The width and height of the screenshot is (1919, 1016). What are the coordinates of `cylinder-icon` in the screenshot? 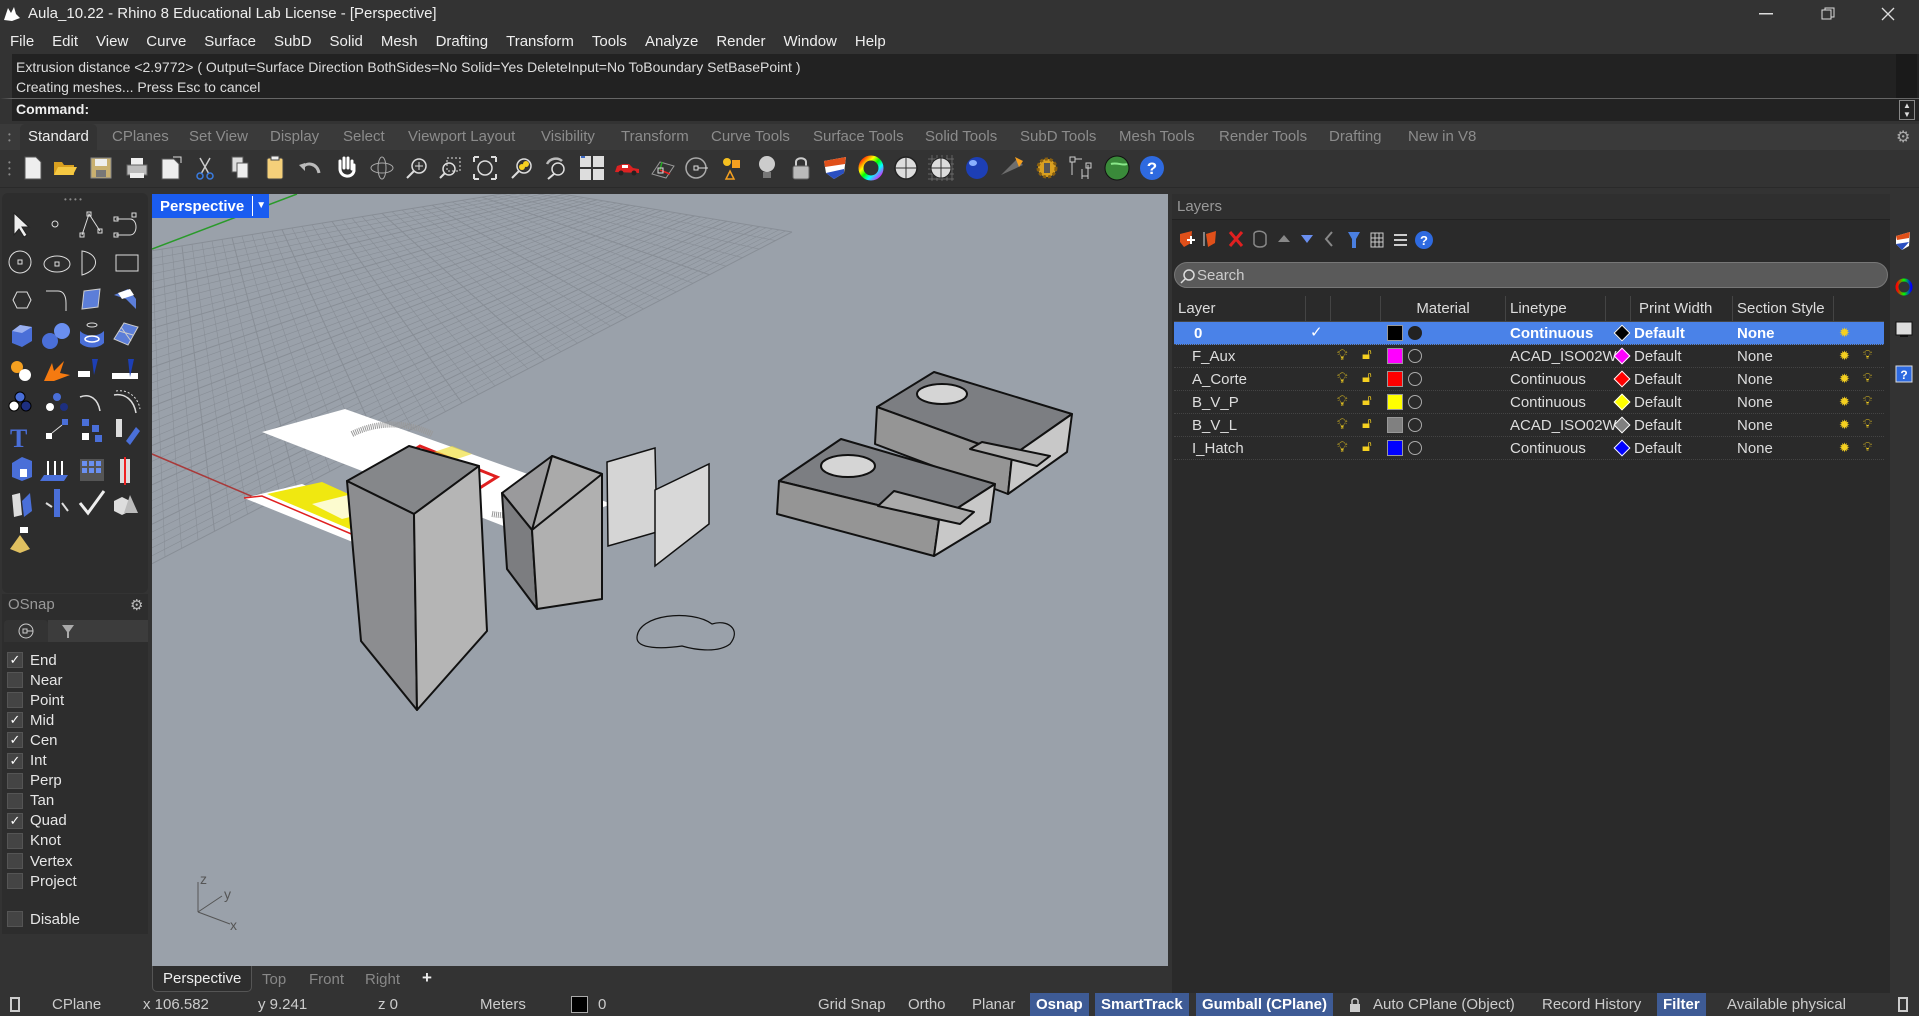 It's located at (92, 335).